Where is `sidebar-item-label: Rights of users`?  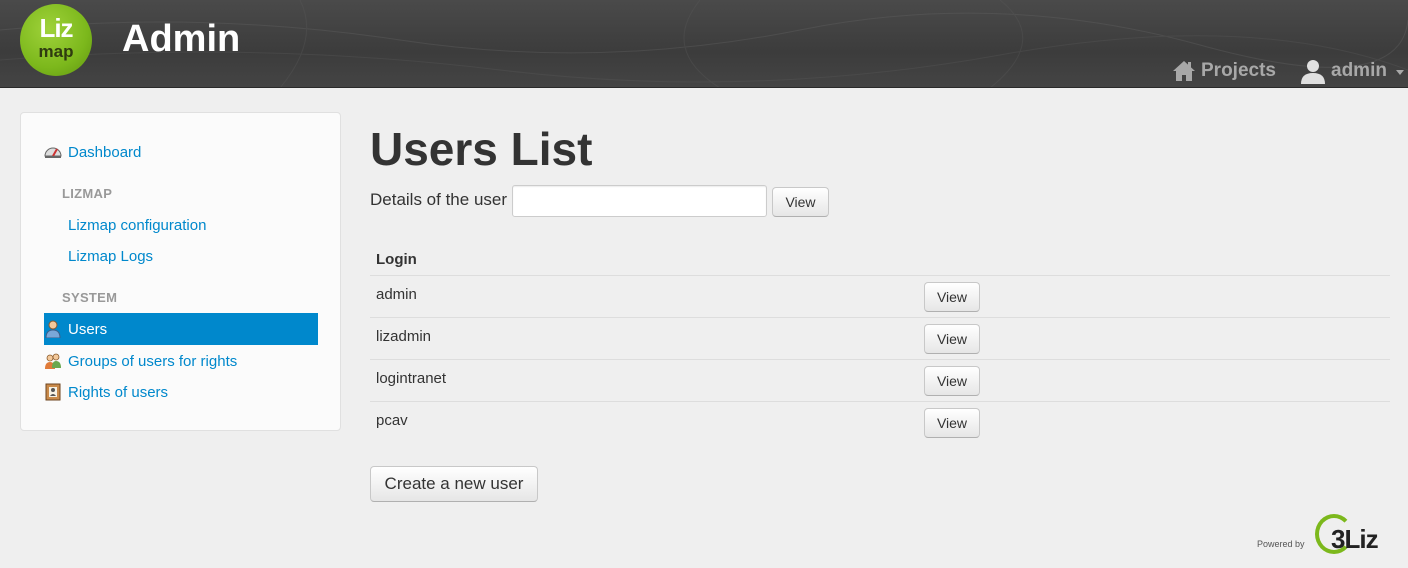
sidebar-item-label: Rights of users is located at coordinates (118, 392).